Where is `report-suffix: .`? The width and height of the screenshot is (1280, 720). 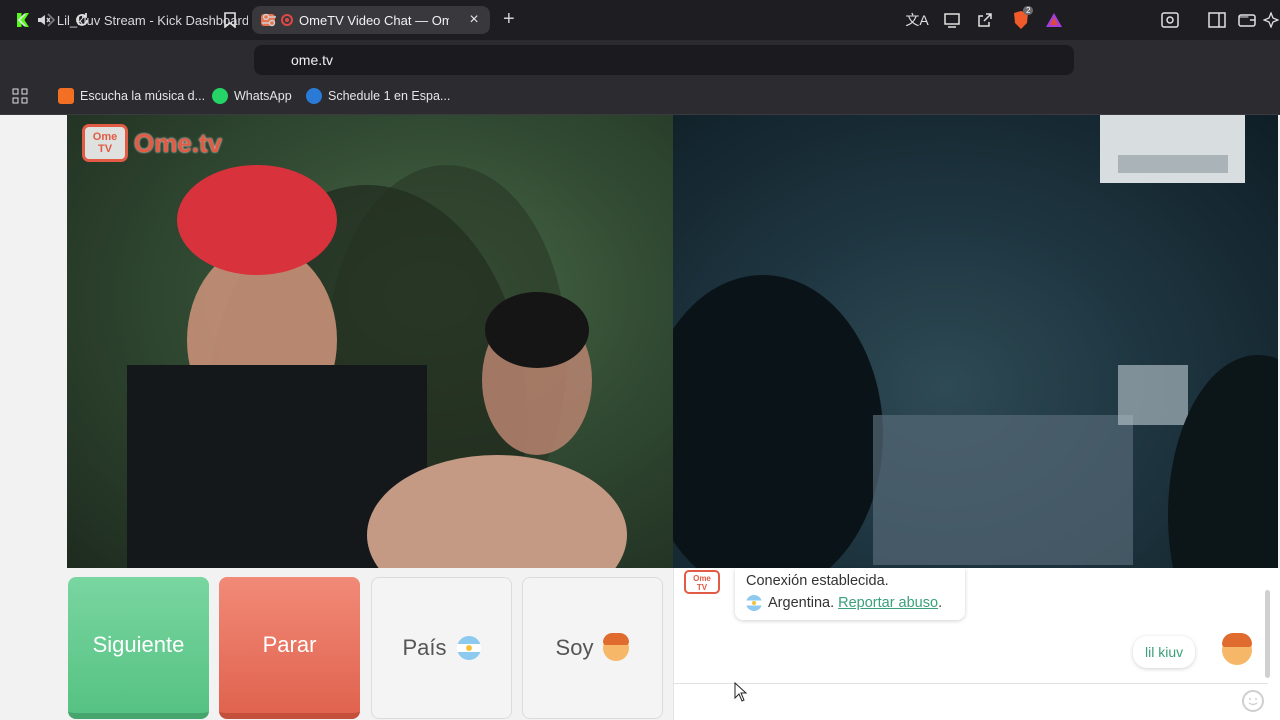 report-suffix: . is located at coordinates (940, 603).